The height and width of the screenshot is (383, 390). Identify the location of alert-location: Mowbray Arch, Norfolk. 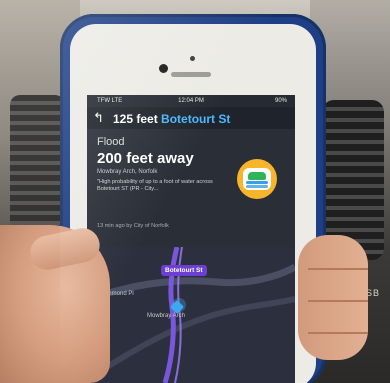
(127, 172).